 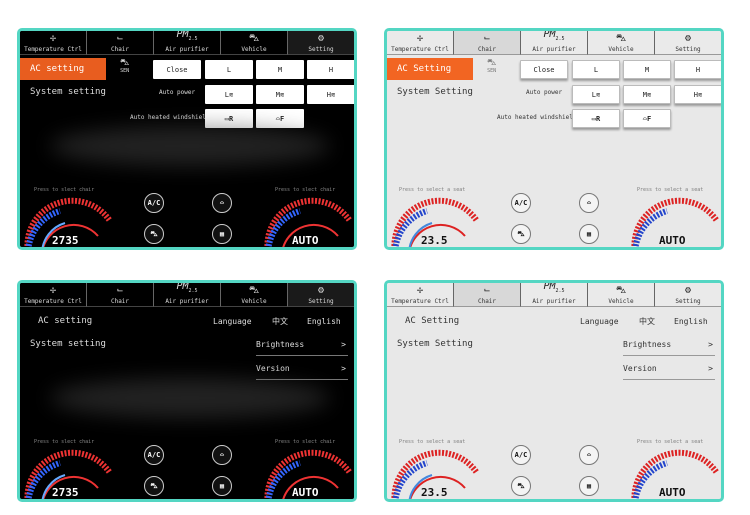 What do you see at coordinates (599, 321) in the screenshot?
I see `language-label: Language` at bounding box center [599, 321].